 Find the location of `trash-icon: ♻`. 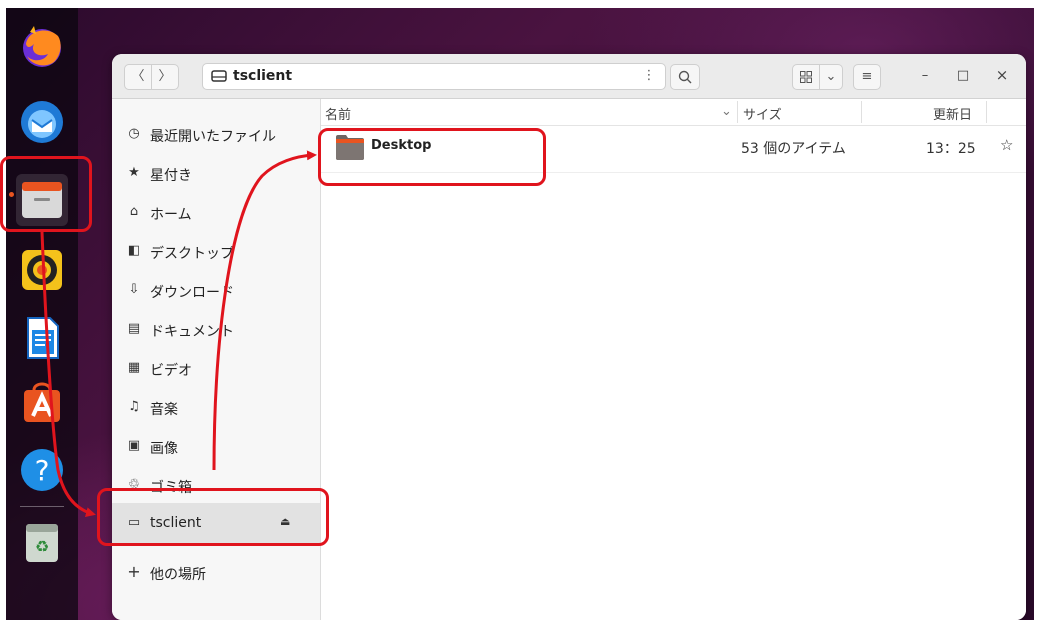

trash-icon: ♻ is located at coordinates (42, 542).